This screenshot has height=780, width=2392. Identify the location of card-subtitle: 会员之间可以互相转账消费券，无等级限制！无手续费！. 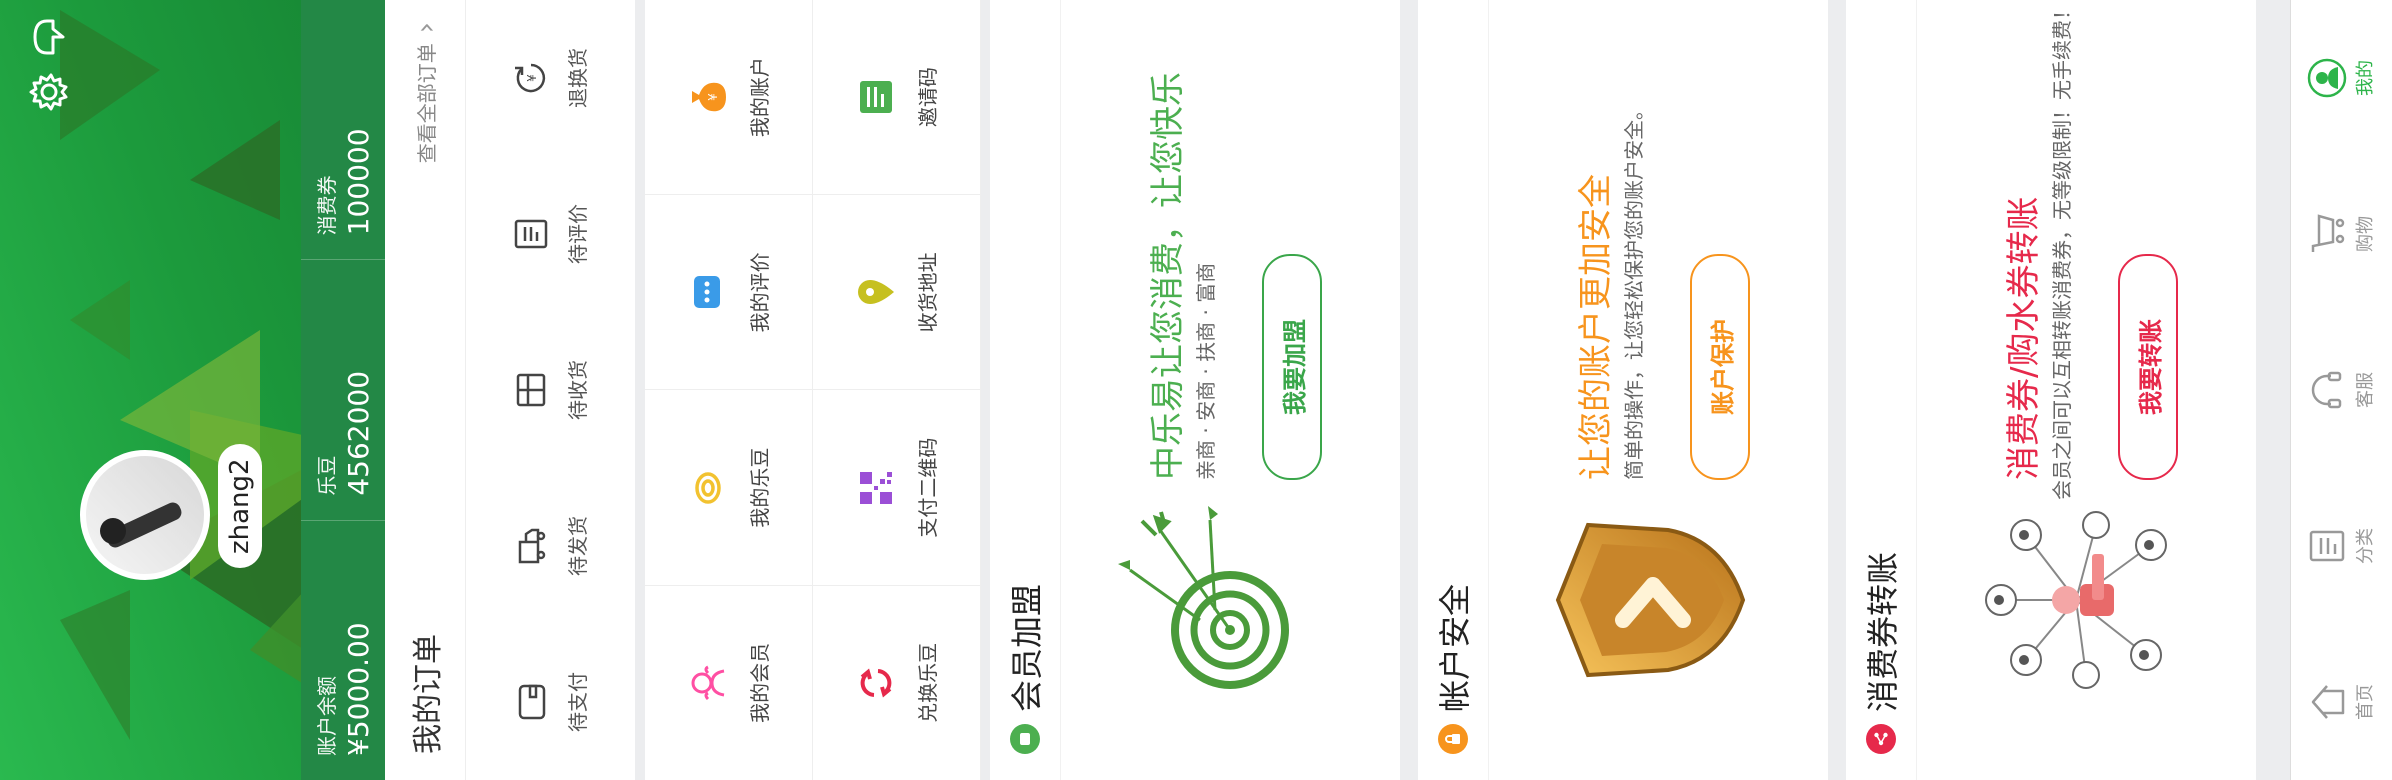
(2062, 250).